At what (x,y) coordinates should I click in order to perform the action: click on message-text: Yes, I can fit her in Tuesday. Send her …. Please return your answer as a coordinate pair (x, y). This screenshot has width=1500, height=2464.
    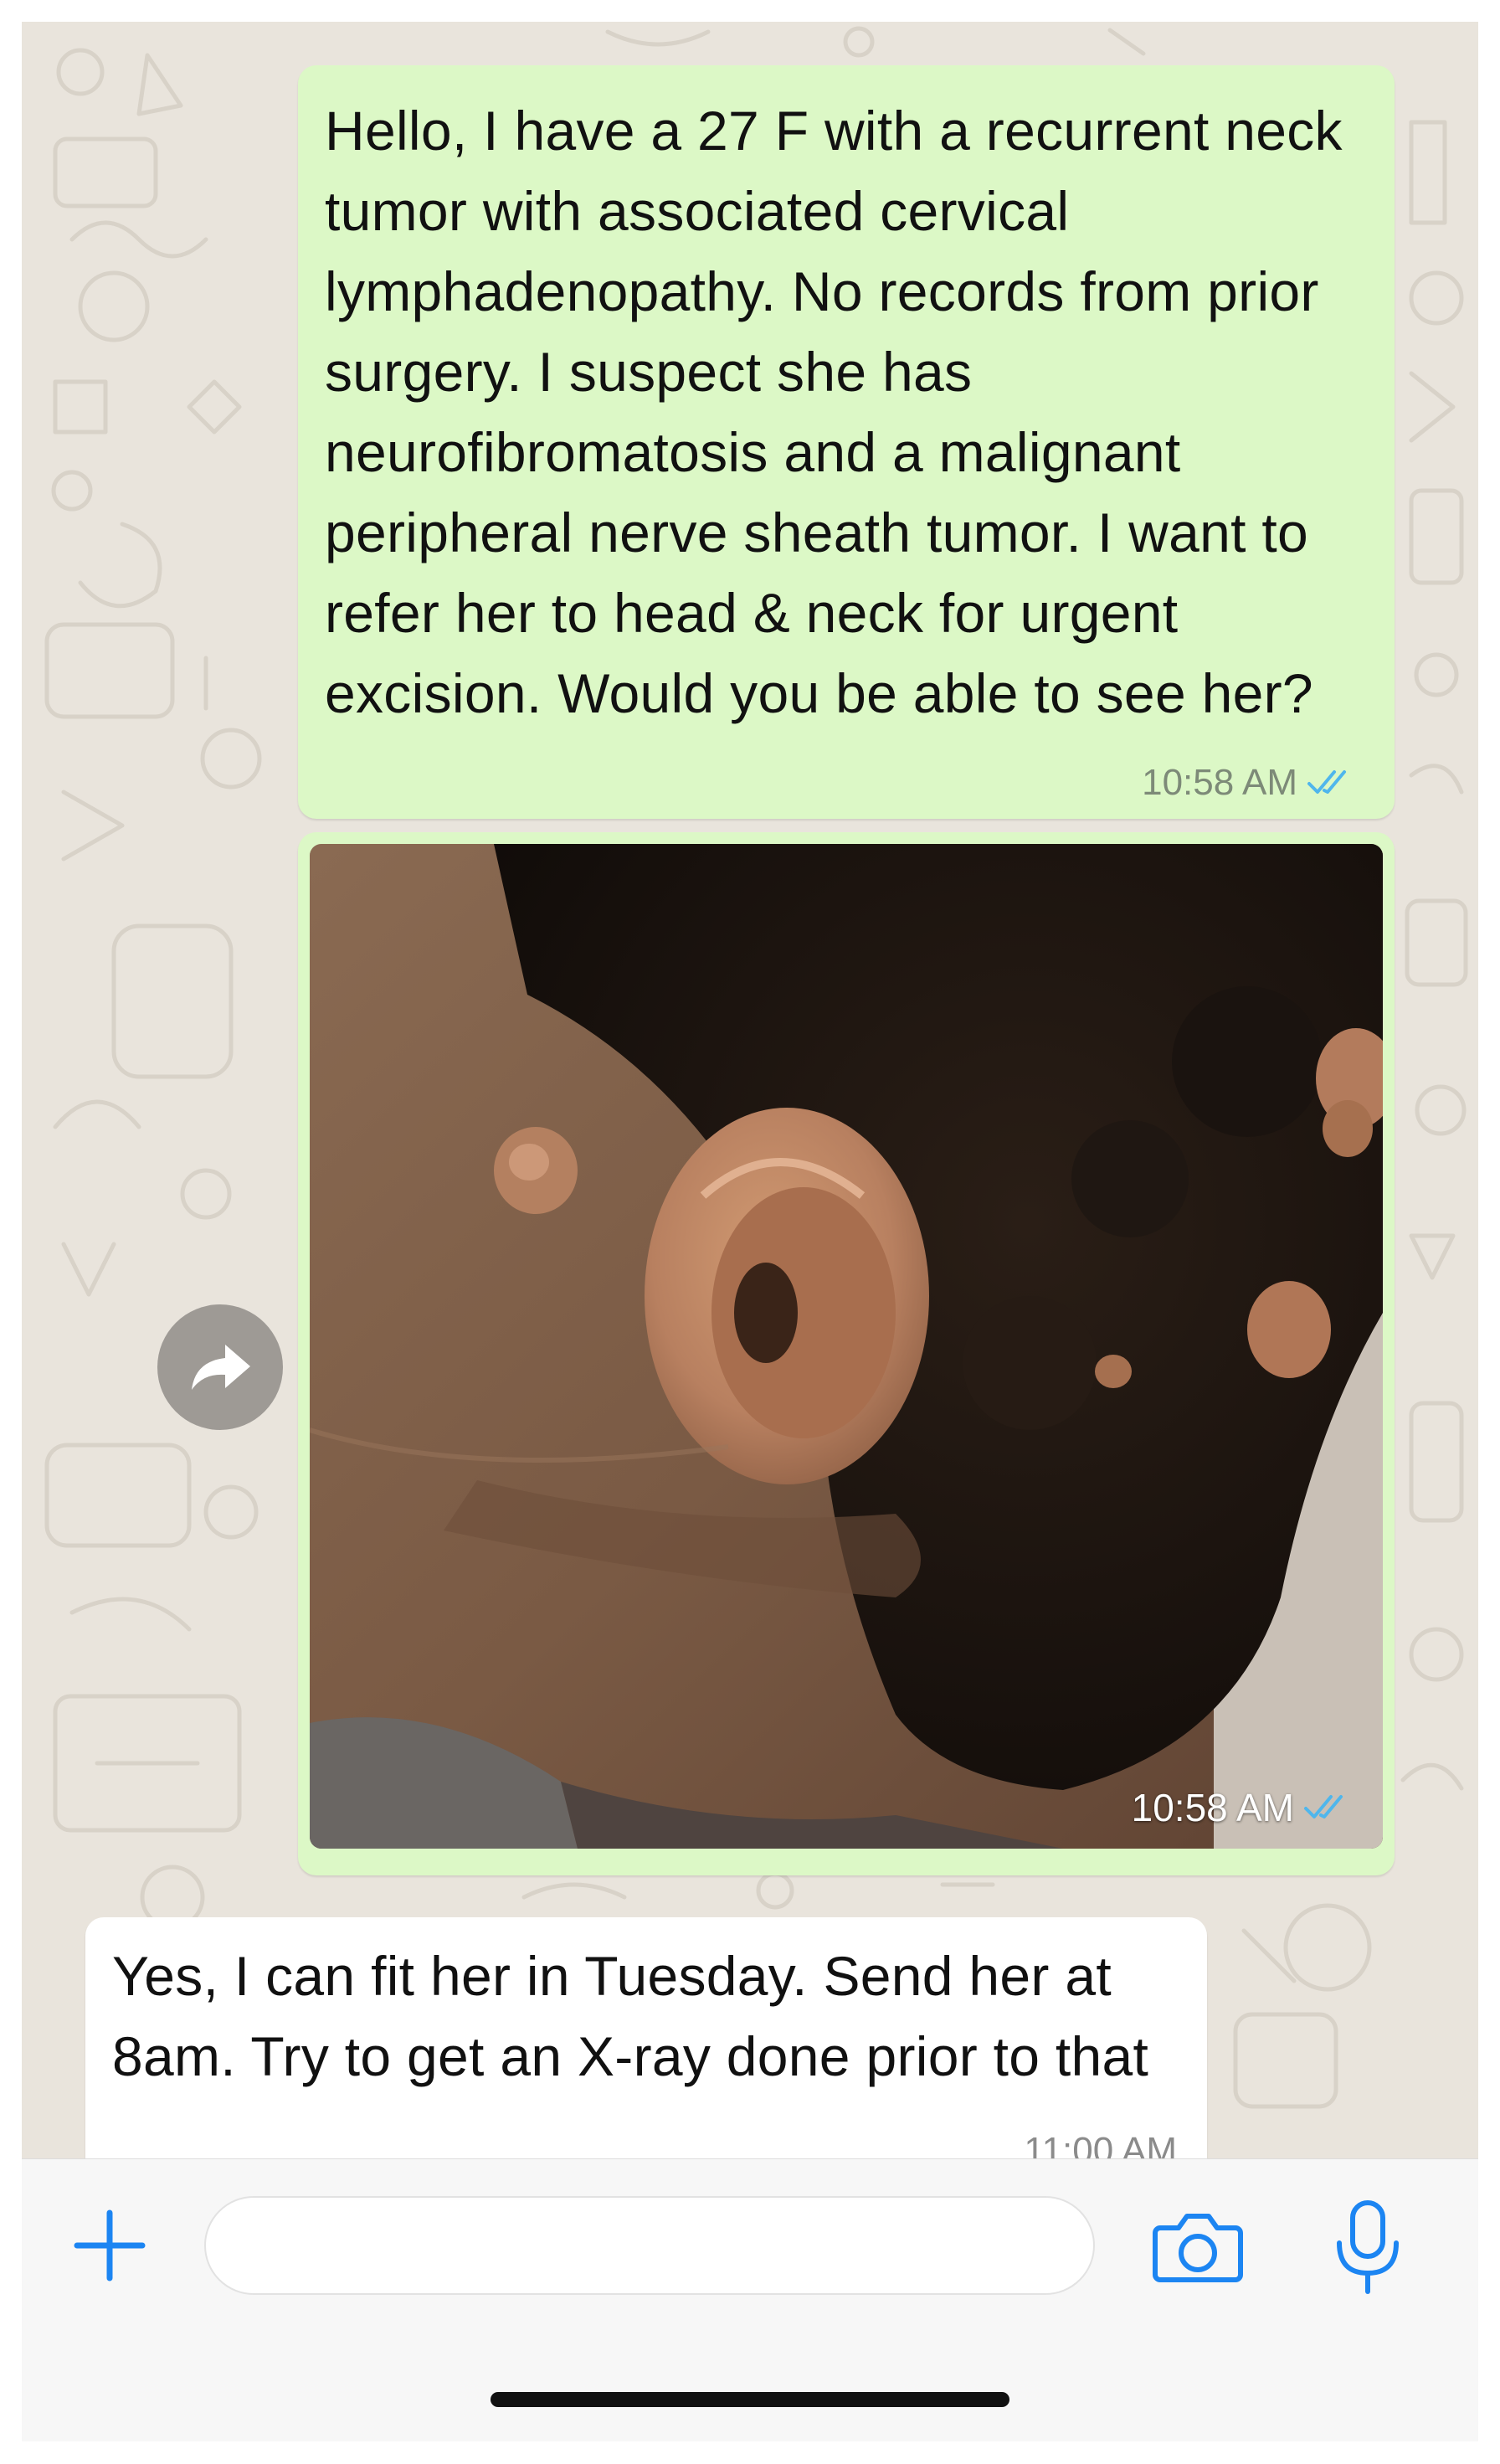
    Looking at the image, I should click on (630, 2016).